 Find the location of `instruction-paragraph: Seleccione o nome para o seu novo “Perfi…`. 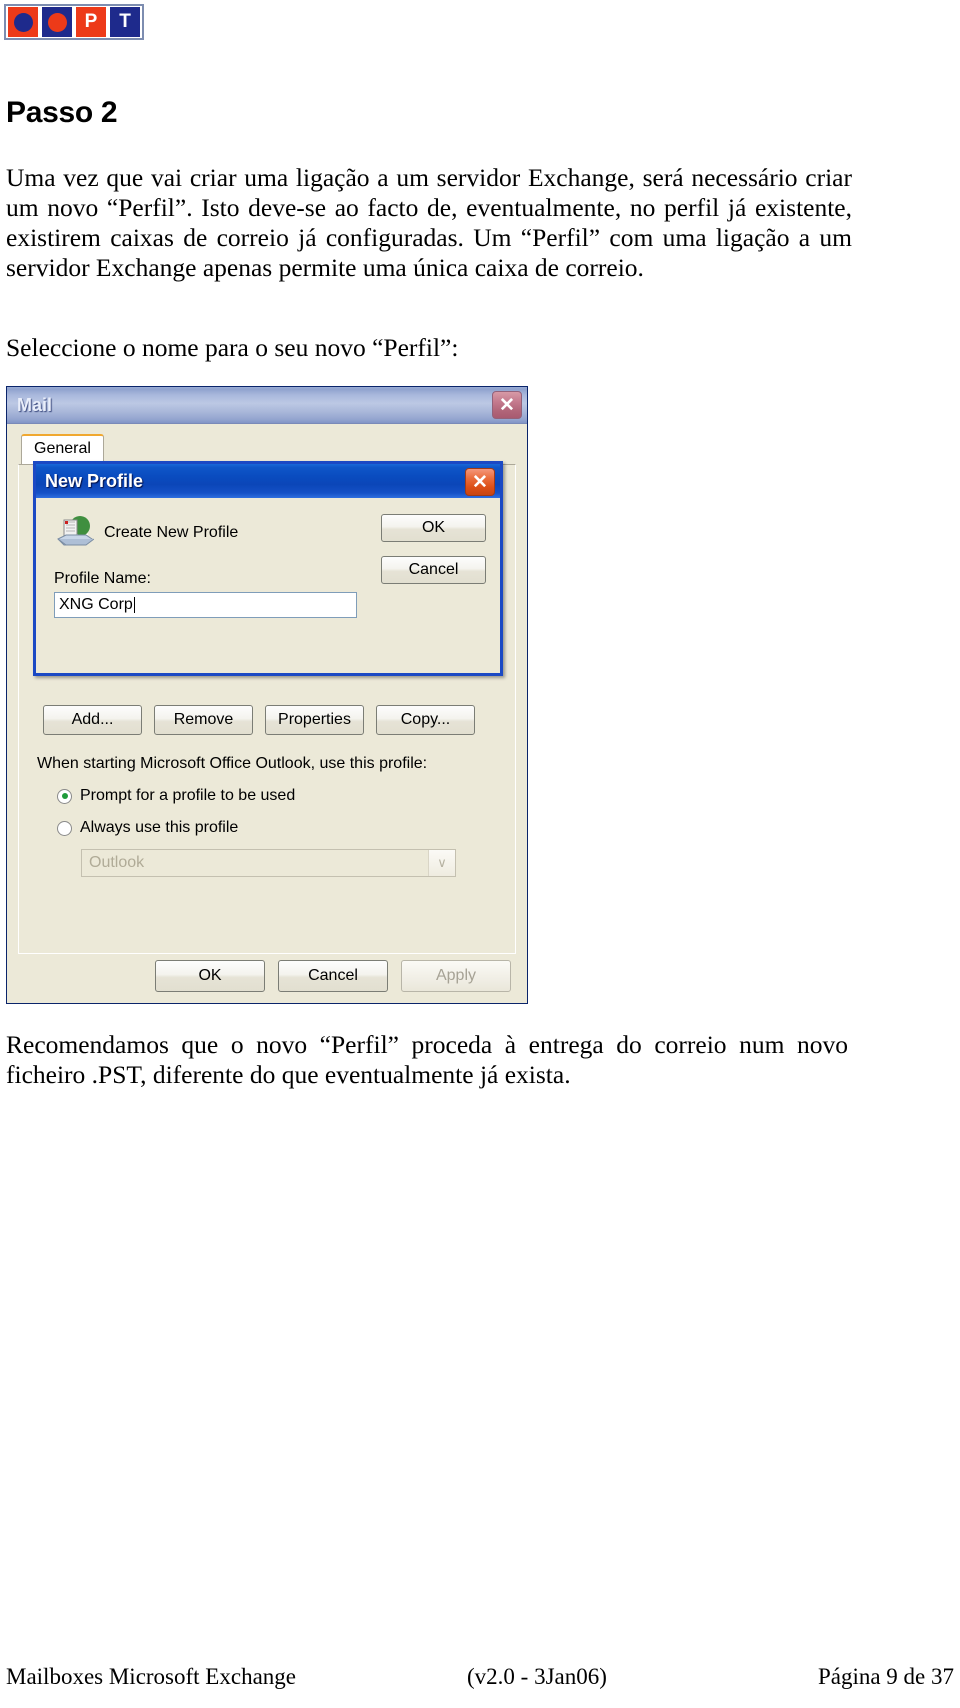

instruction-paragraph: Seleccione o nome para o seu novo “Perfi… is located at coordinates (232, 347).